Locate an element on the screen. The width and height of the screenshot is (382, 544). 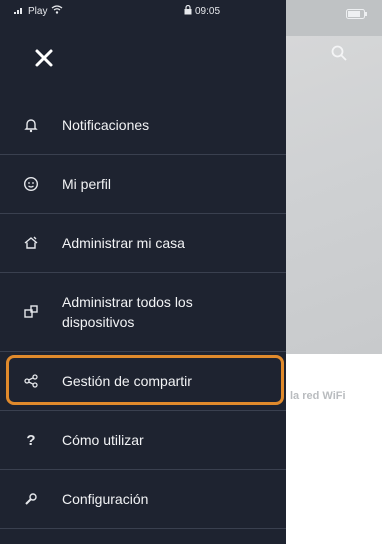
menu-item-settings: Configuración is located at coordinates (143, 499).